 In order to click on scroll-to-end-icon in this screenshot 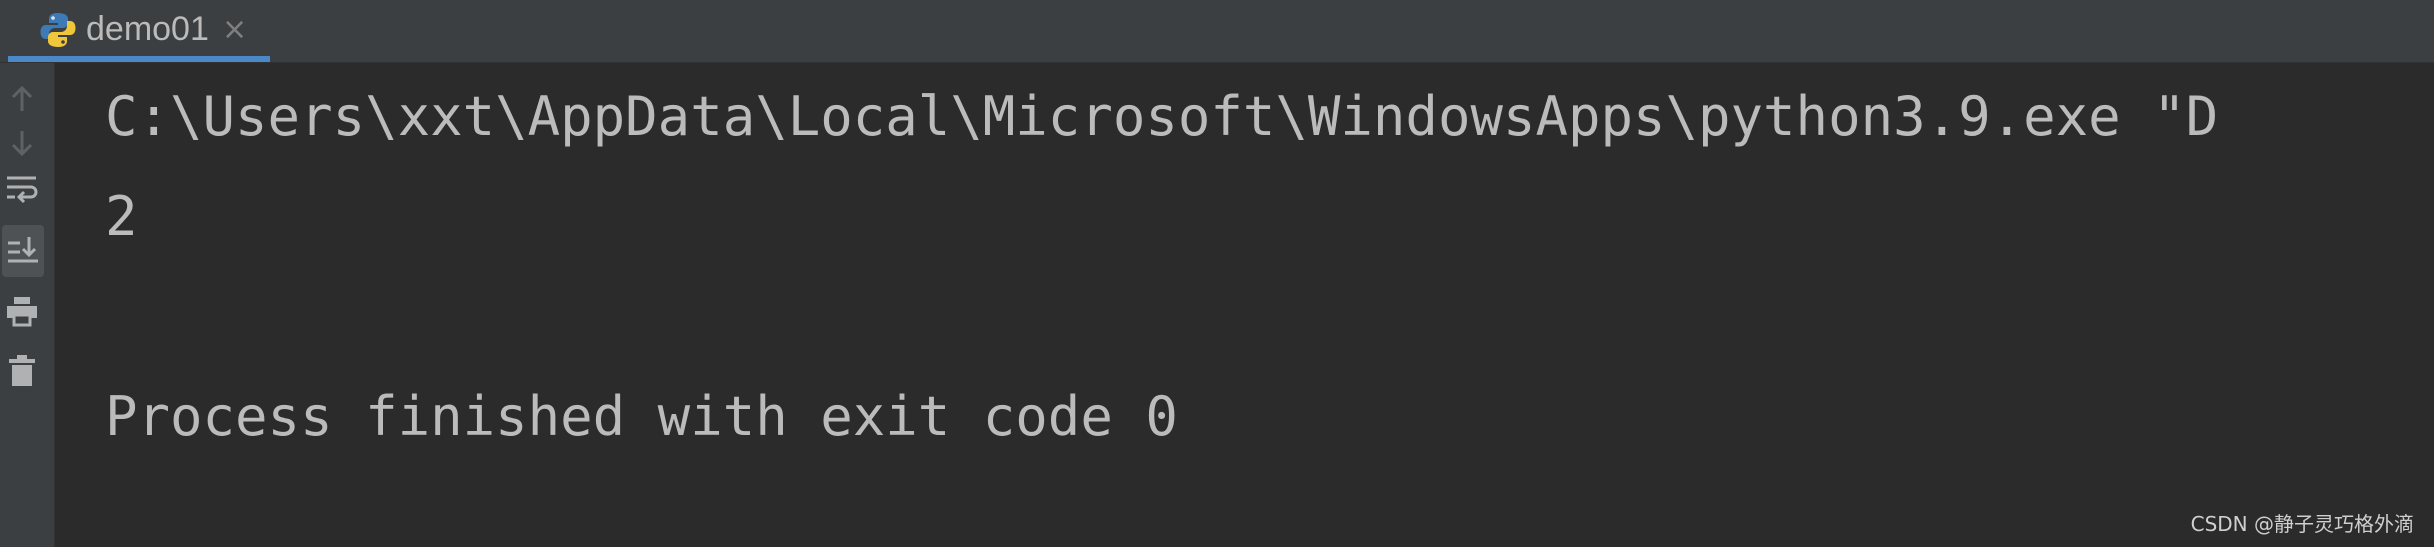, I will do `click(23, 250)`.